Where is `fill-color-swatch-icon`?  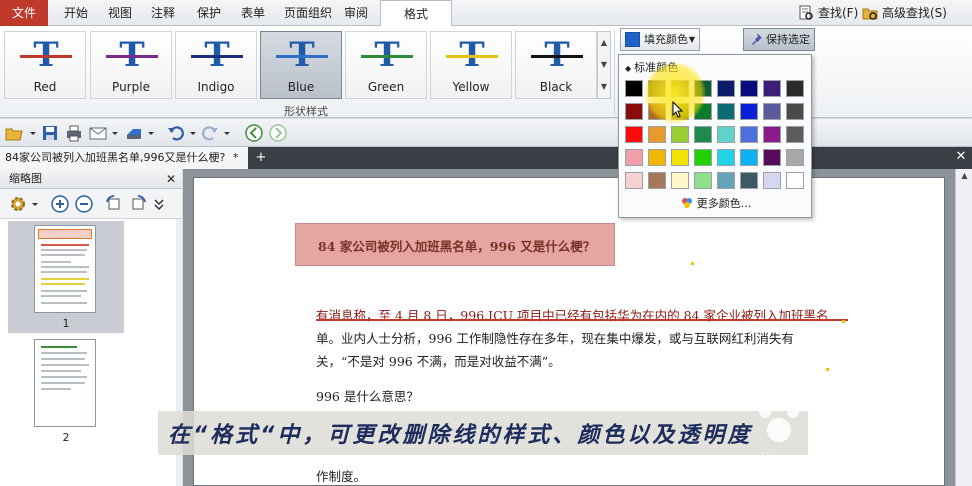 fill-color-swatch-icon is located at coordinates (632, 39).